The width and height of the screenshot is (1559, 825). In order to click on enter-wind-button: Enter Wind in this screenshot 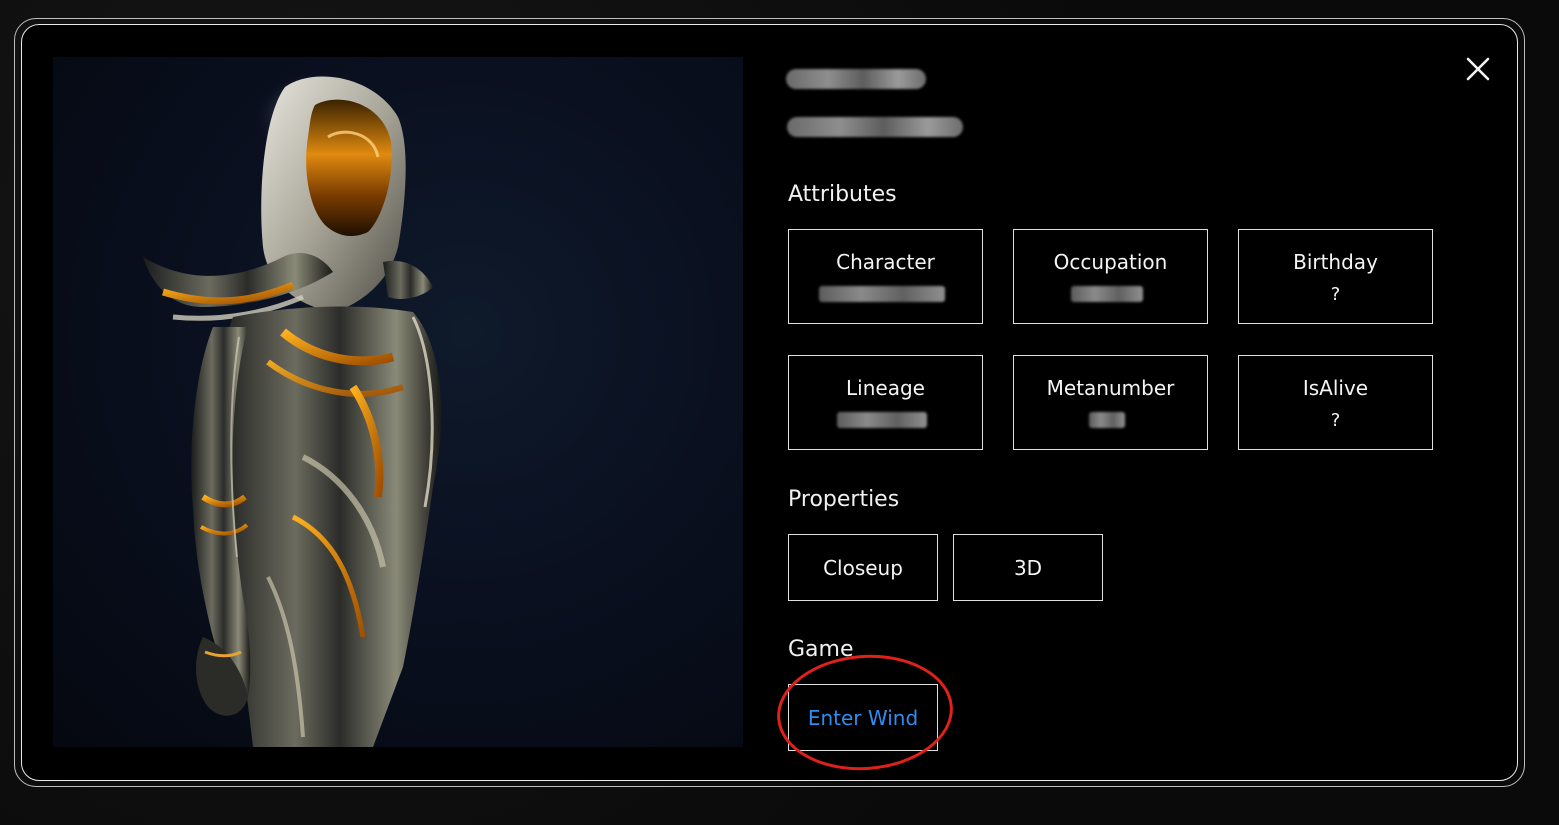, I will do `click(863, 717)`.